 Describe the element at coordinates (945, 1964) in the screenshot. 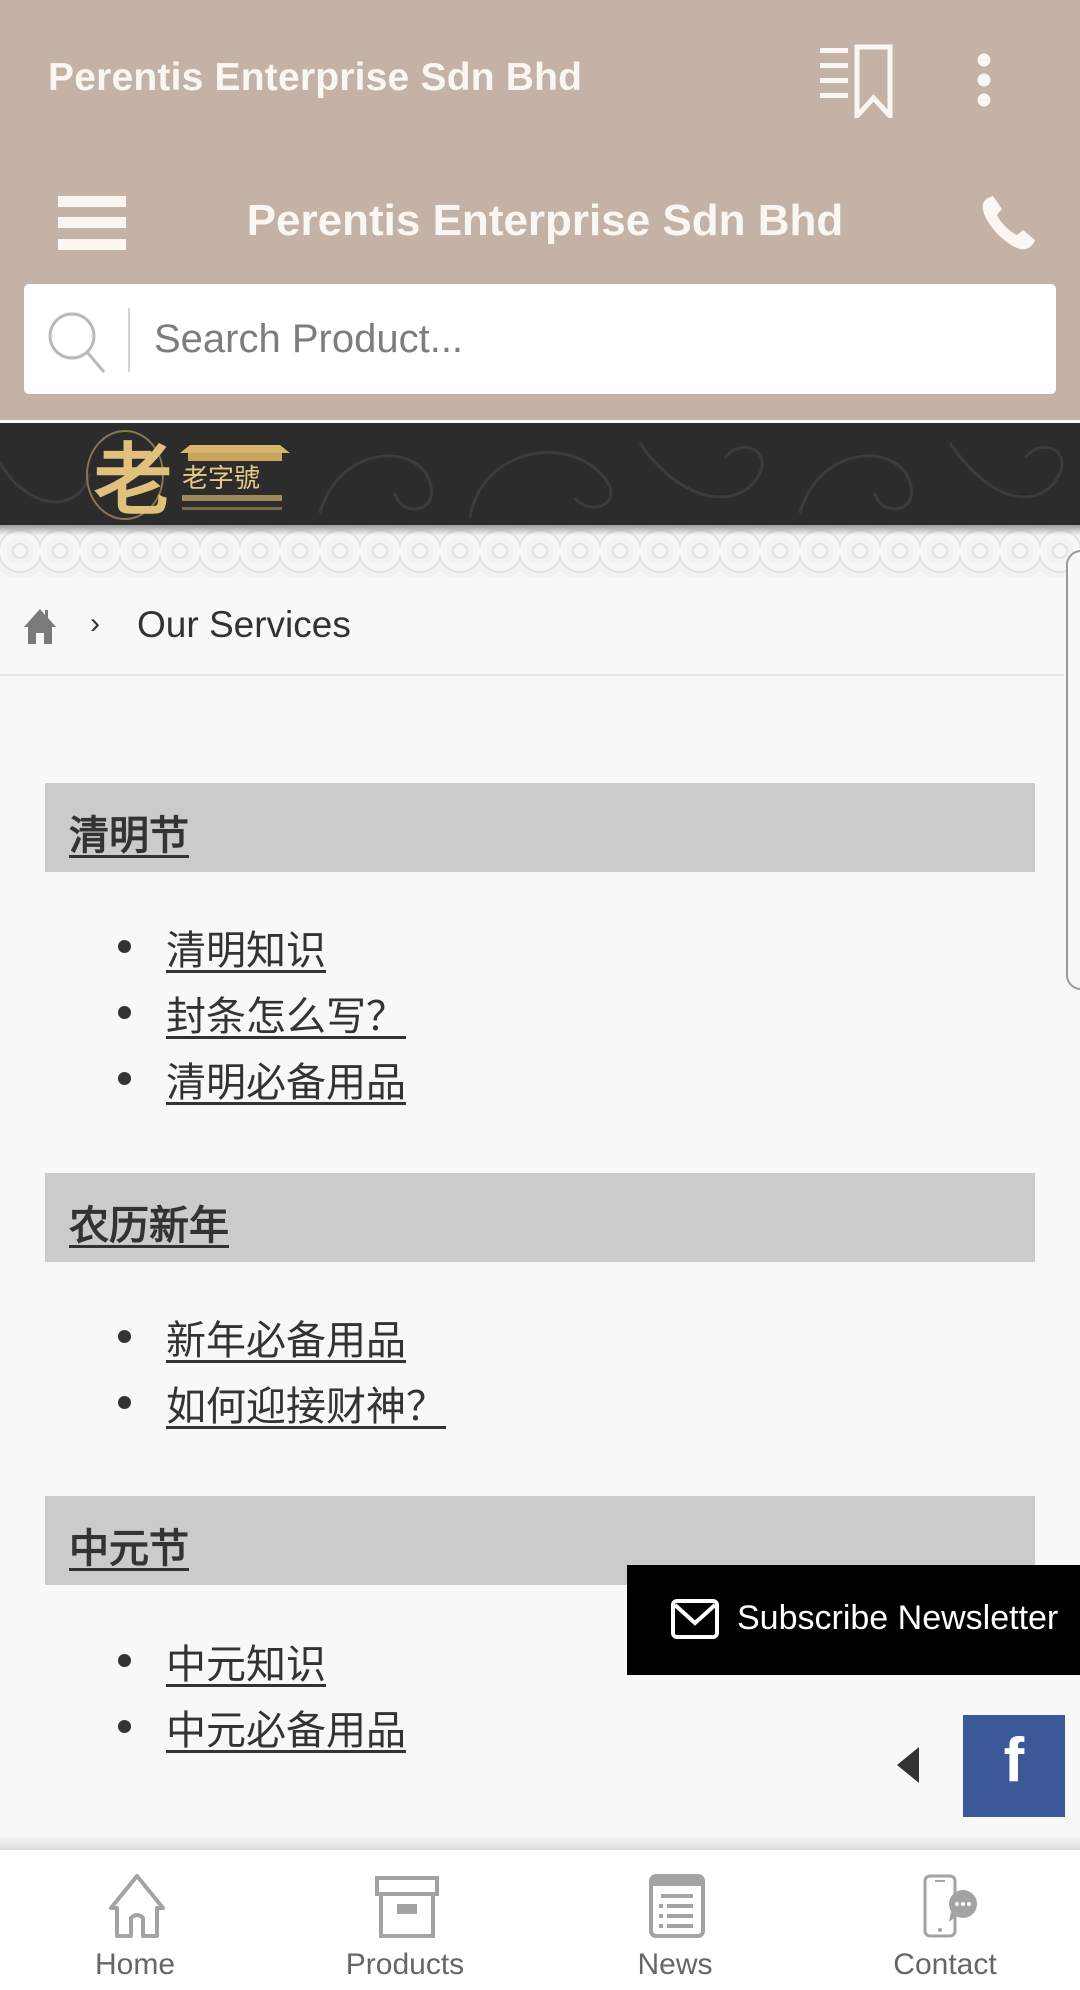

I see `nav-label: Contact` at that location.